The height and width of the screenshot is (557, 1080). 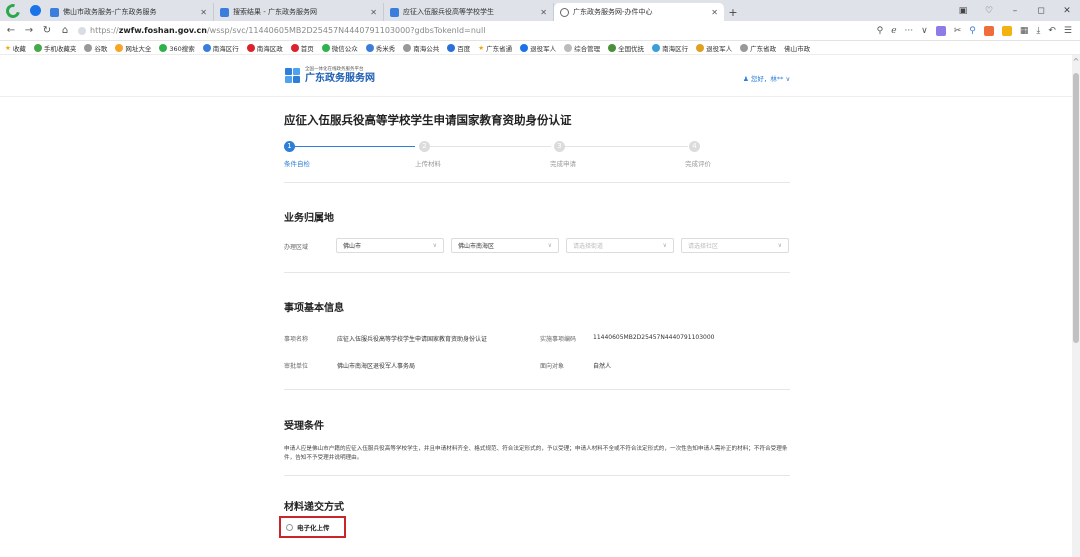 I want to click on shield-icon, so click(x=35, y=10).